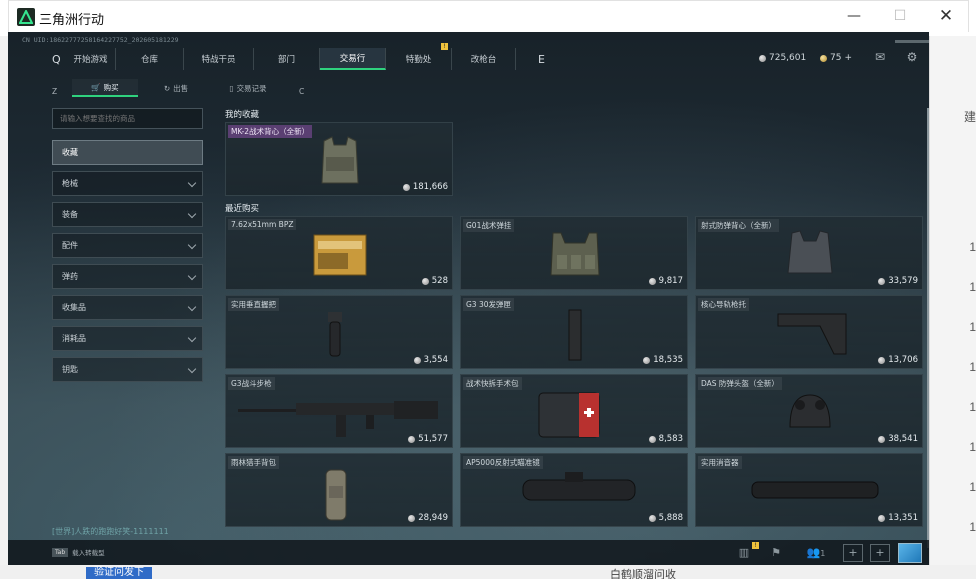  Describe the element at coordinates (492, 383) in the screenshot. I see `item-name: 战术快拆手术包` at that location.